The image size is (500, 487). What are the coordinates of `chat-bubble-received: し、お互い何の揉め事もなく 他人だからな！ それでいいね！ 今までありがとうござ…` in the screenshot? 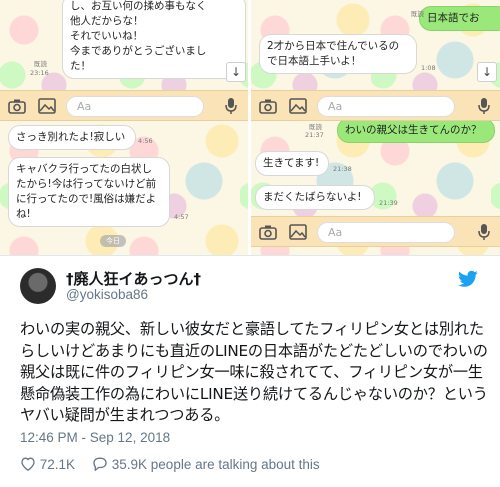 It's located at (154, 39).